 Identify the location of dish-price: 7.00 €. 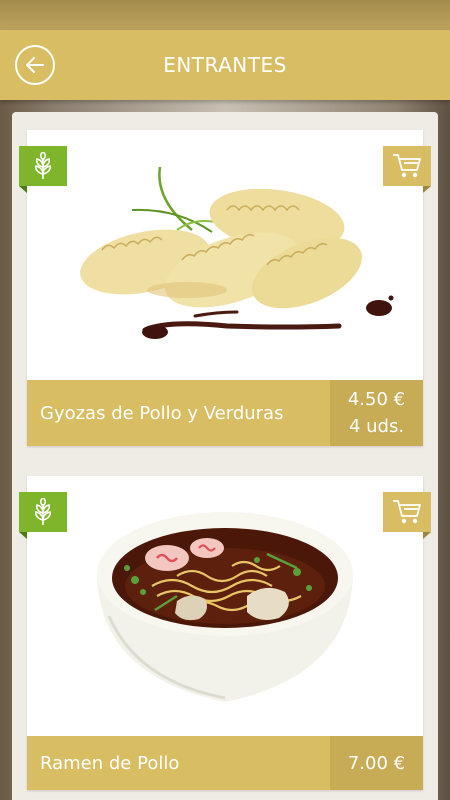
(376, 763).